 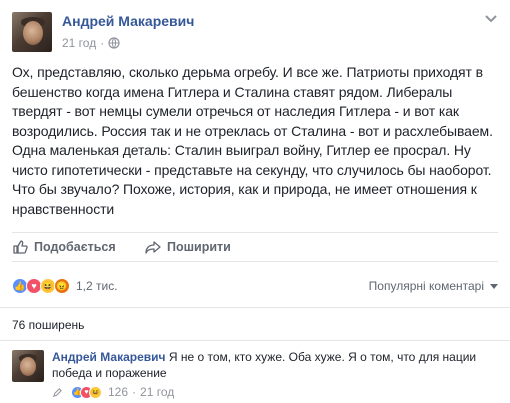 What do you see at coordinates (41, 286) in the screenshot?
I see `reaction-icons: 👍 ♥ 😆 😠` at bounding box center [41, 286].